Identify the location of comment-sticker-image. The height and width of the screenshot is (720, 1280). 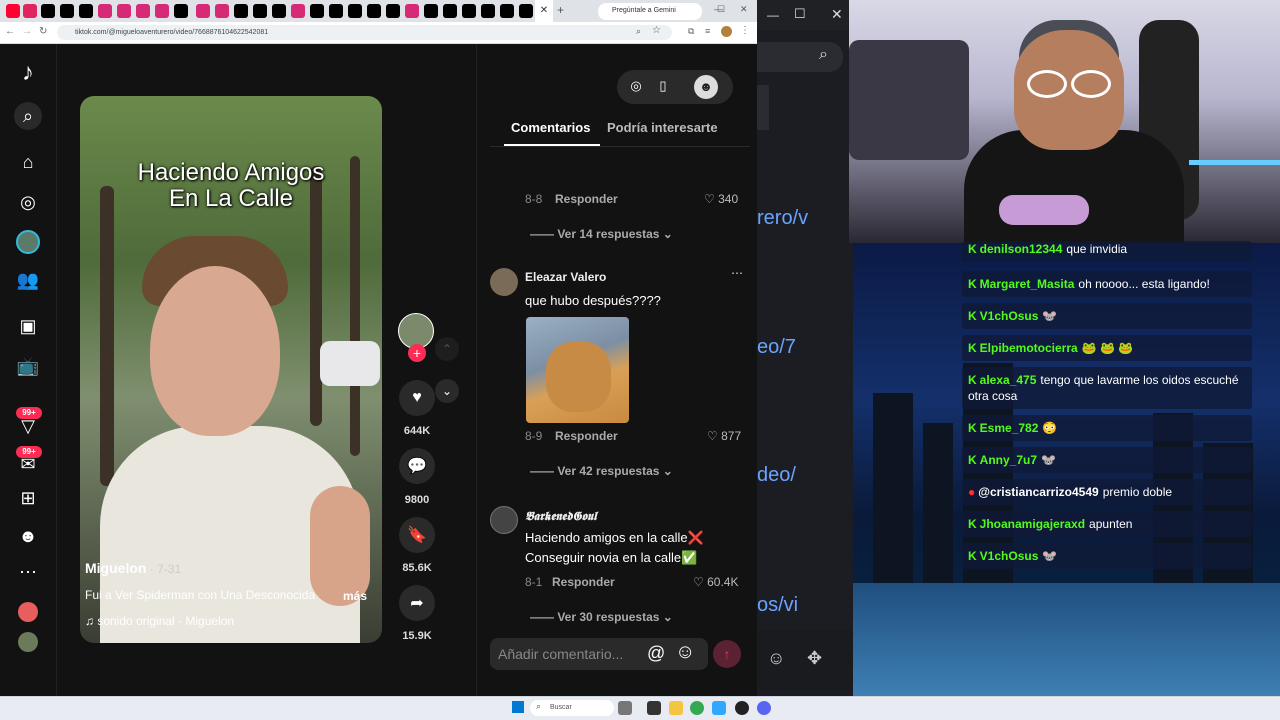
(577, 370).